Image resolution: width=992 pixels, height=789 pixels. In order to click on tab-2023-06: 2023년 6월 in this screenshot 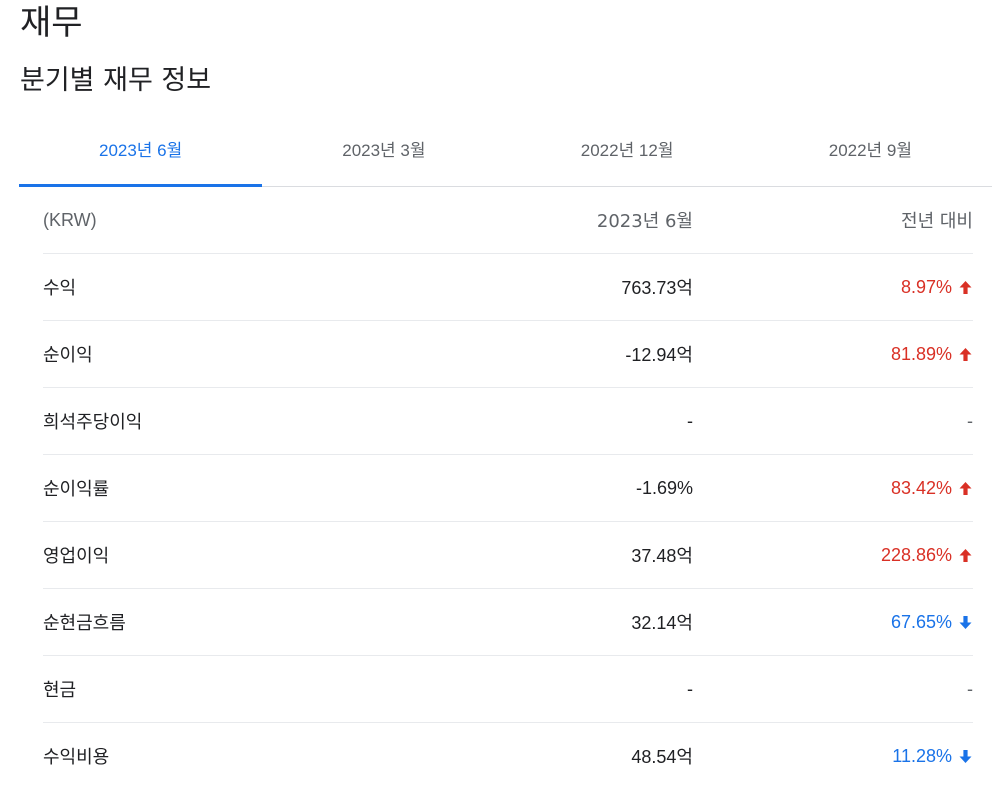, I will do `click(141, 152)`.